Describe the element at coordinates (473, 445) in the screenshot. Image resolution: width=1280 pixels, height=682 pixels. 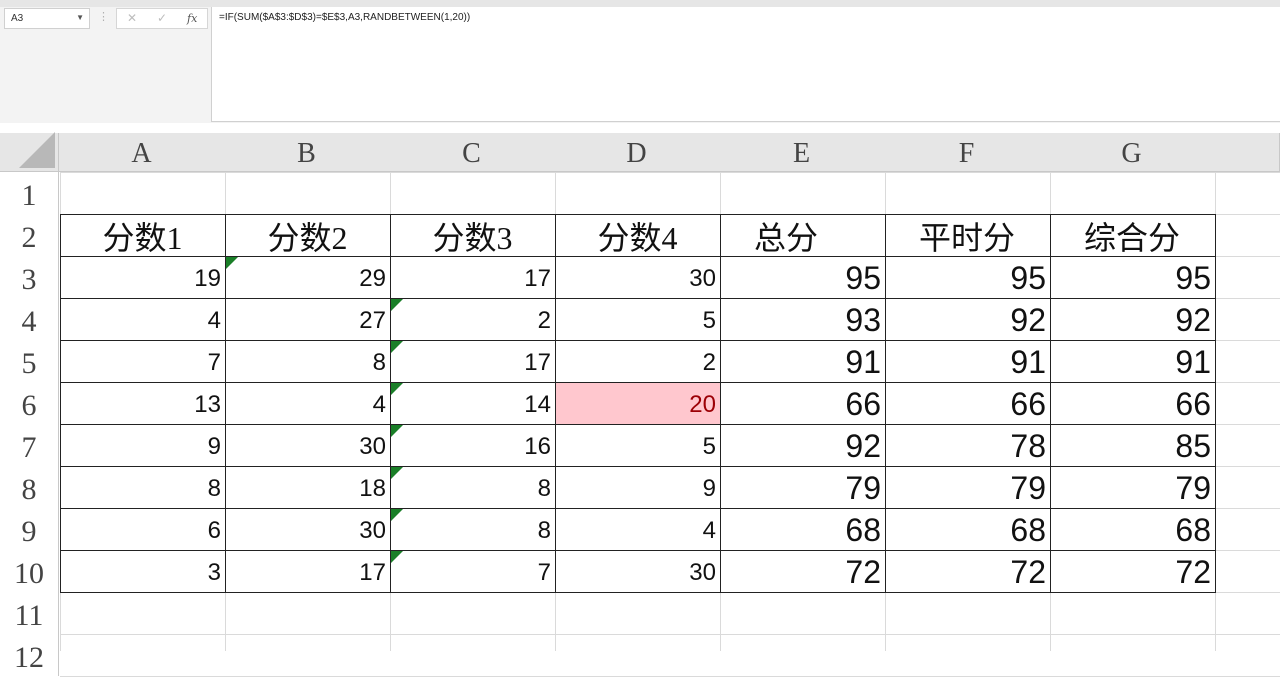
I see `cell-c7: 16` at that location.